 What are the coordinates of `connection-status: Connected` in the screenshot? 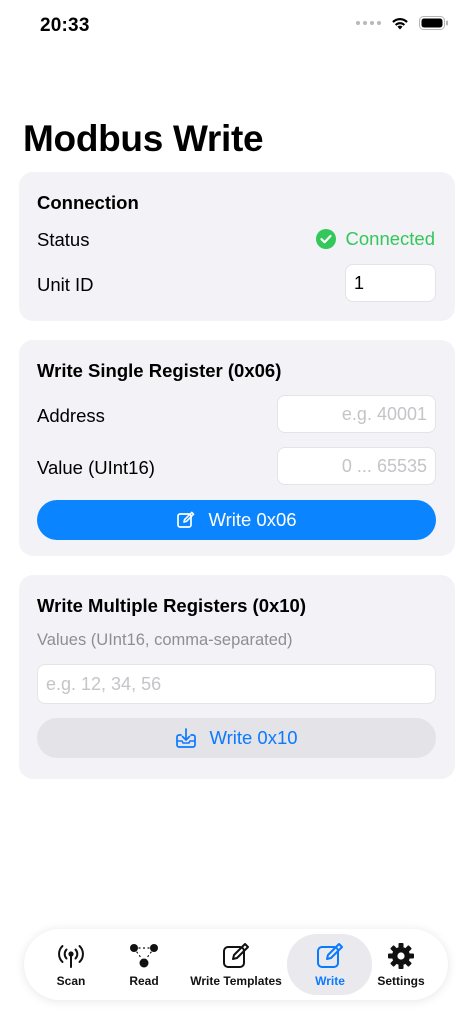 It's located at (375, 239).